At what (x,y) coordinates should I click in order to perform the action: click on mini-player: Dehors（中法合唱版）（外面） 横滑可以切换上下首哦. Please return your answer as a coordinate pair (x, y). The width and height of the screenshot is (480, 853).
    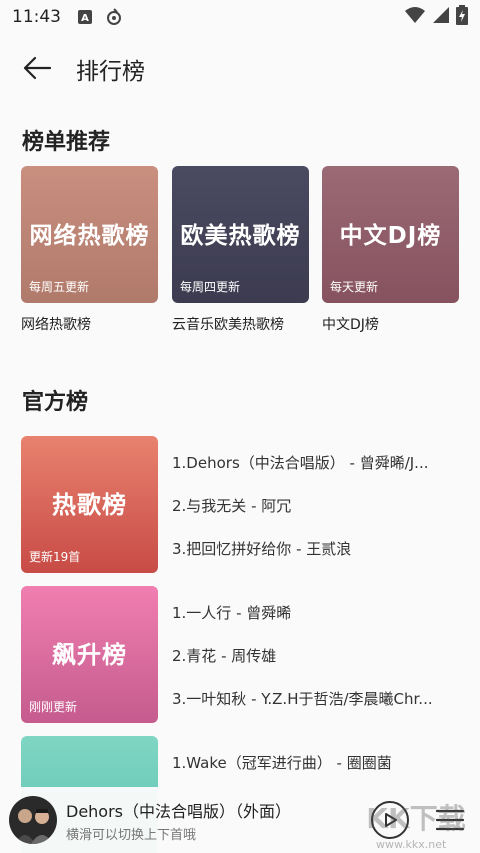
    Looking at the image, I should click on (240, 820).